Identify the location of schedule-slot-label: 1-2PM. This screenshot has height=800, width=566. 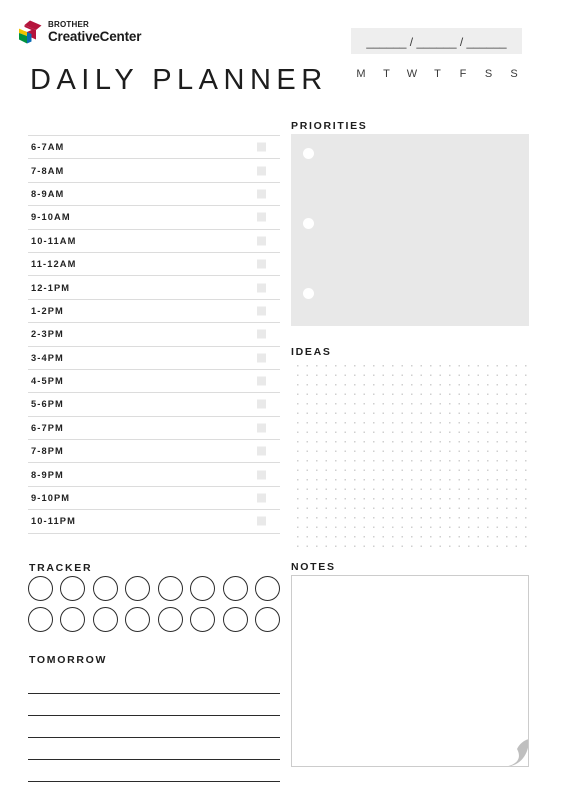
(47, 310).